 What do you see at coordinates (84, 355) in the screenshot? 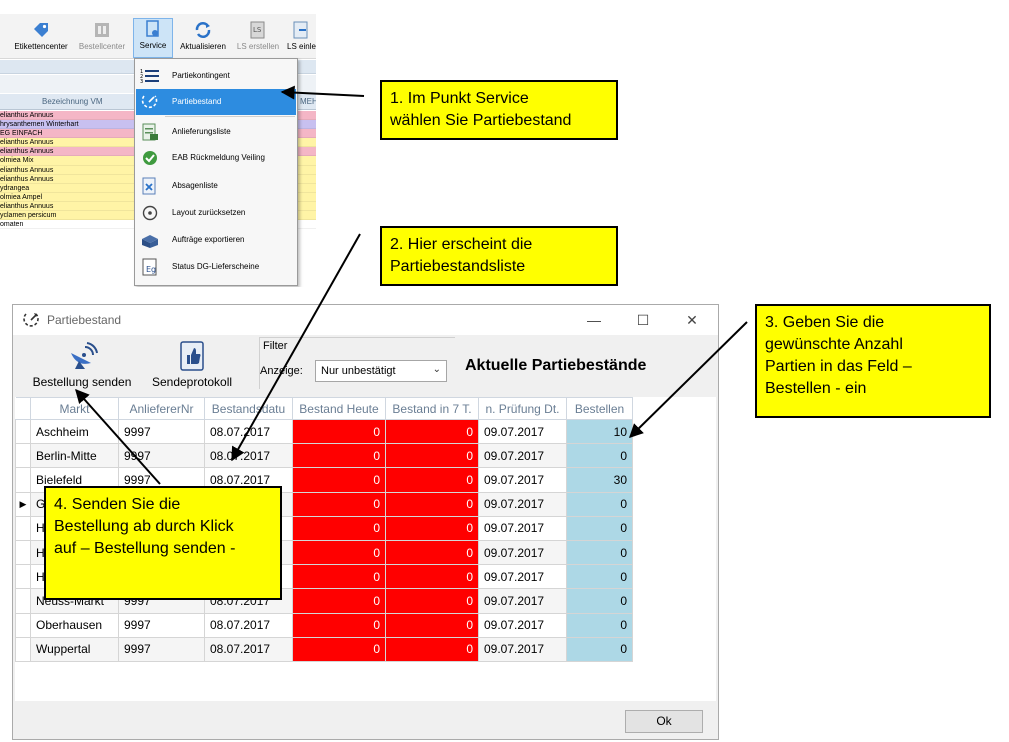
I see `satellite-dish-icon` at bounding box center [84, 355].